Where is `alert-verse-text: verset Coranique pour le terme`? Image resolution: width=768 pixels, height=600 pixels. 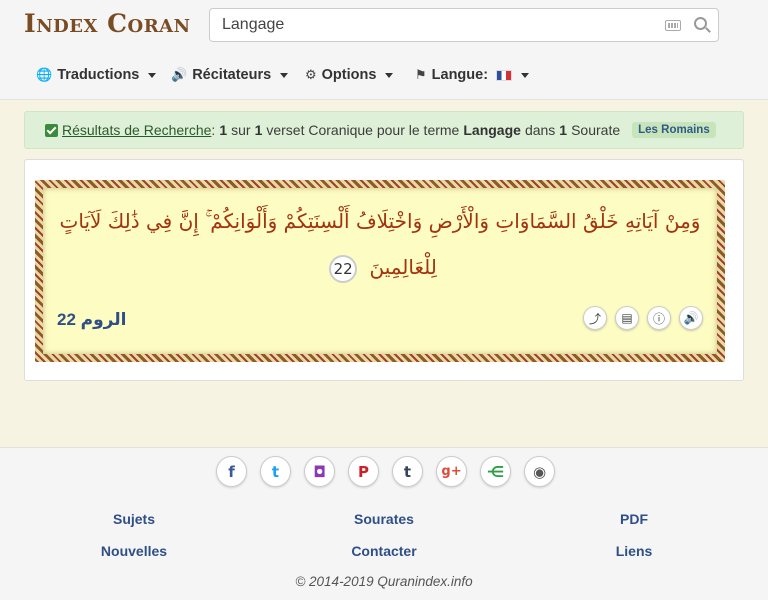
alert-verse-text: verset Coranique pour le terme is located at coordinates (363, 130).